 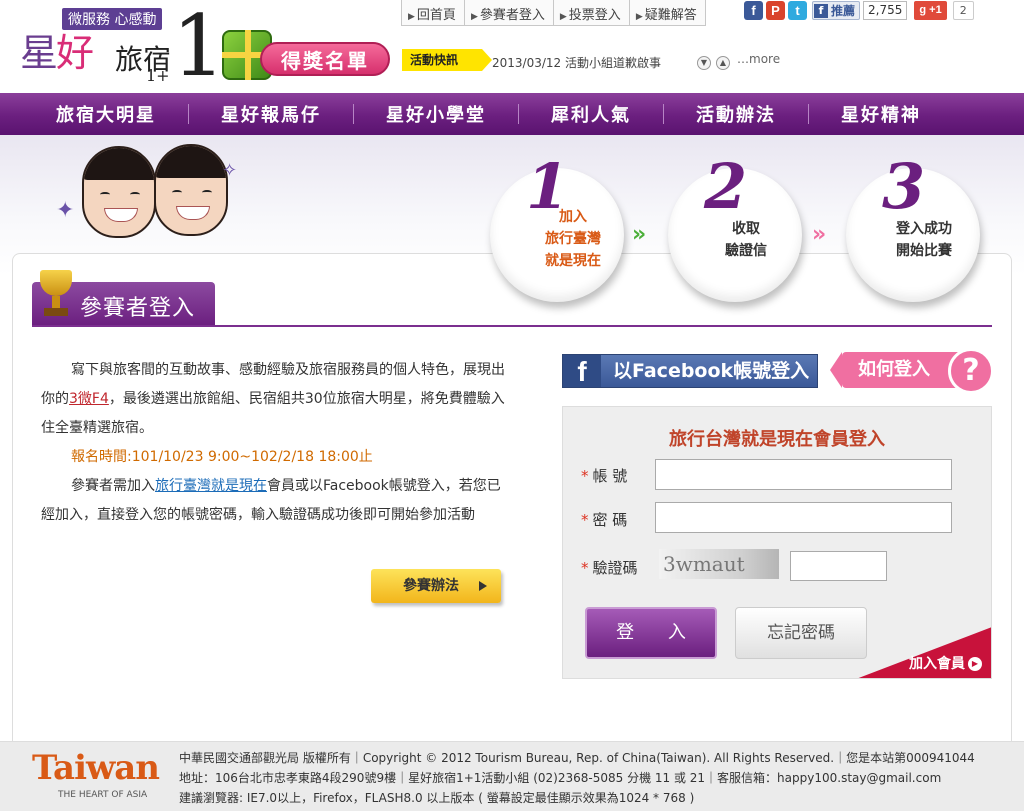 What do you see at coordinates (836, 10) in the screenshot?
I see `facebook-like-button: f 推薦` at bounding box center [836, 10].